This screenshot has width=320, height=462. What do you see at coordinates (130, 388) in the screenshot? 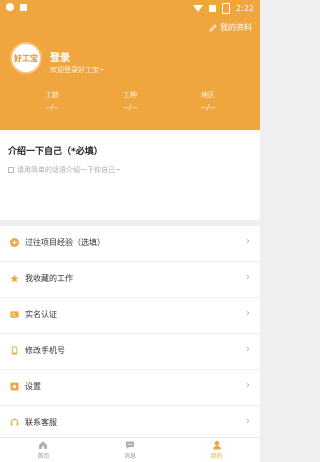
I see `menu-item-settings: 设置 ›` at bounding box center [130, 388].